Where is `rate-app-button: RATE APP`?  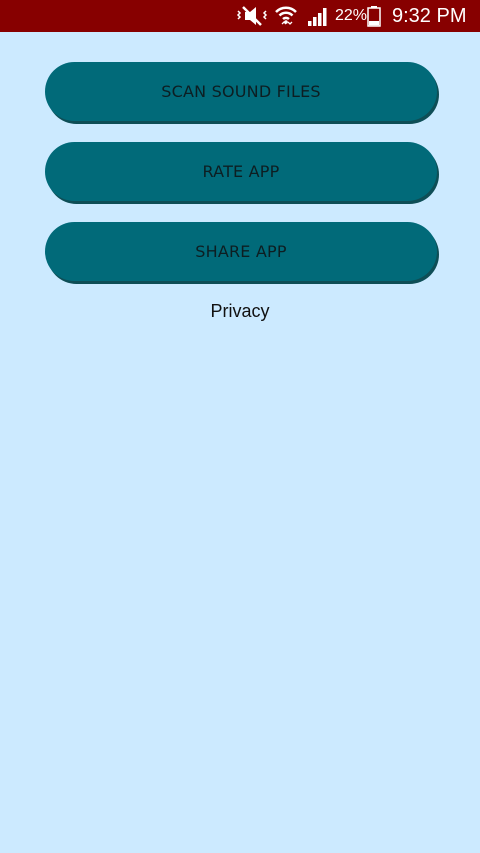
rate-app-button: RATE APP is located at coordinates (241, 171).